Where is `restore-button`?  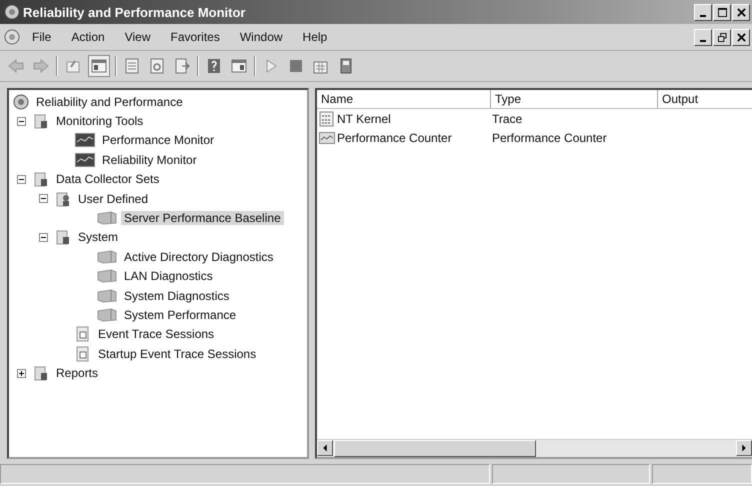 restore-button is located at coordinates (722, 37).